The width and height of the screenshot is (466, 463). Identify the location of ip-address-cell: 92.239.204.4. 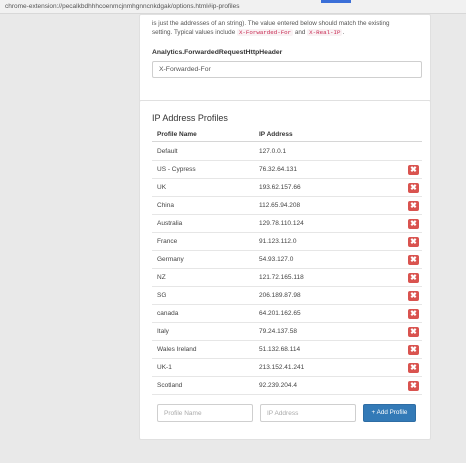
(278, 385).